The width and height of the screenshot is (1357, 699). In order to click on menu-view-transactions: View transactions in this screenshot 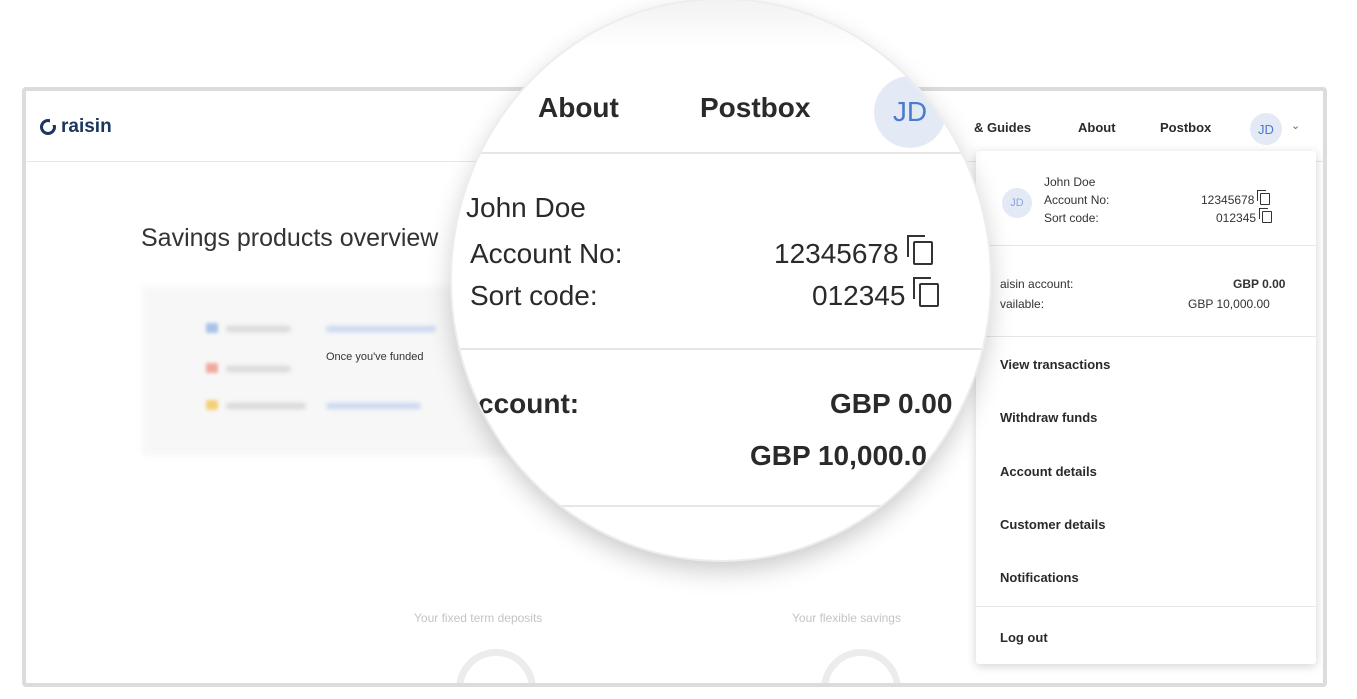, I will do `click(1055, 364)`.